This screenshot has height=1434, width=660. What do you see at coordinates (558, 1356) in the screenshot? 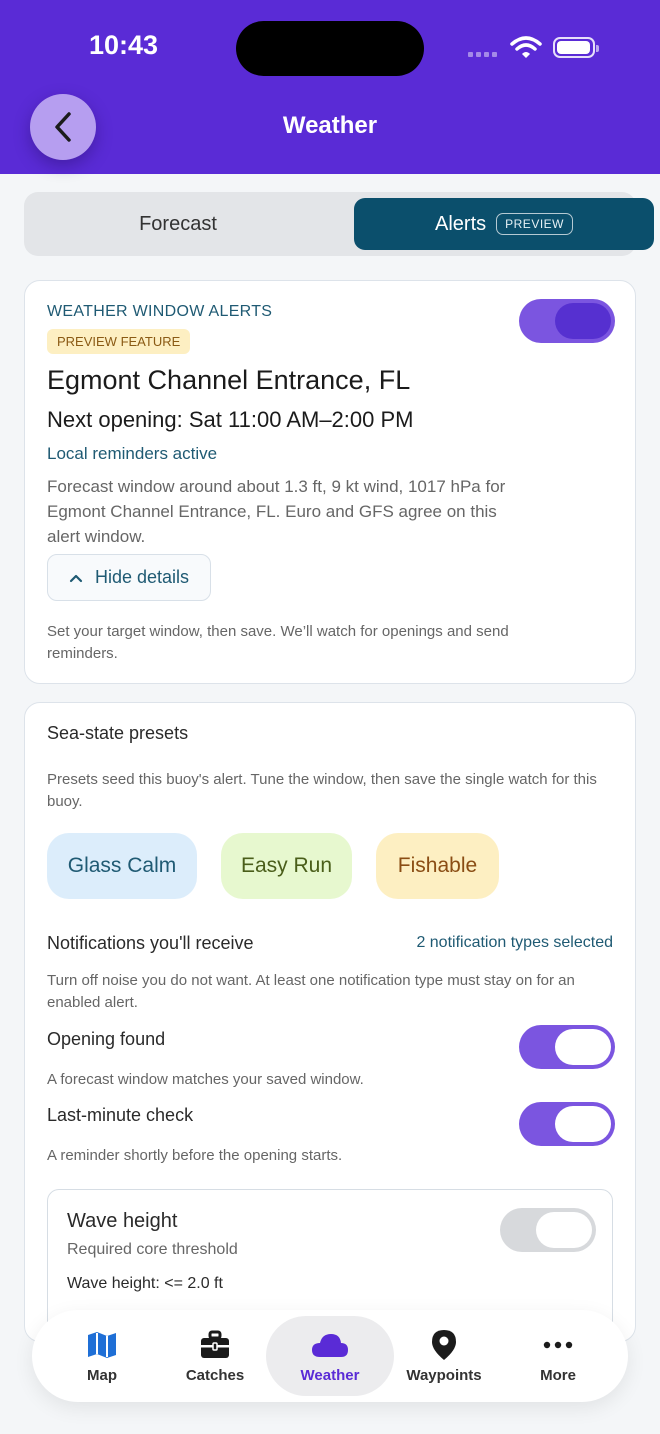
I see `tab-more: More` at bounding box center [558, 1356].